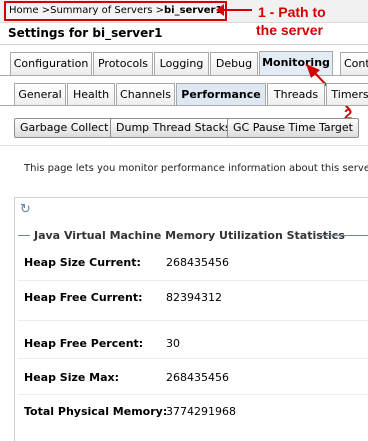 The height and width of the screenshot is (441, 368). What do you see at coordinates (184, 105) in the screenshot?
I see `subtabs-baseline` at bounding box center [184, 105].